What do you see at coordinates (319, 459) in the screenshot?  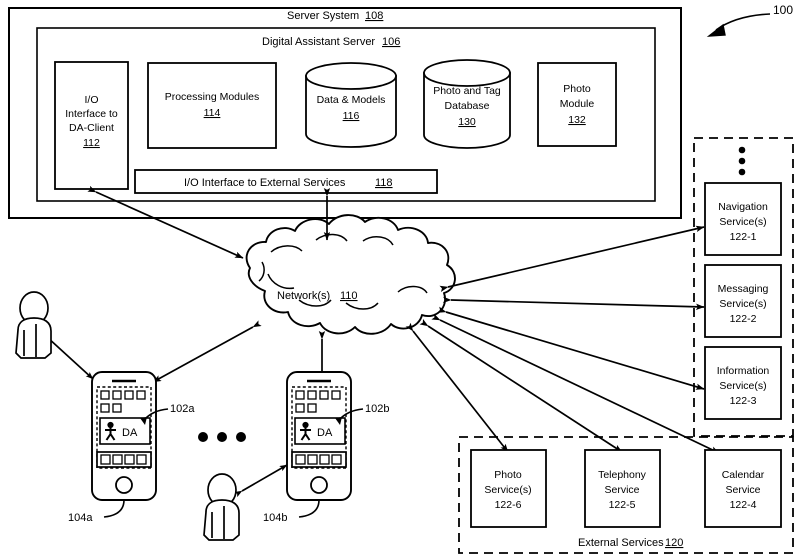 I see `device-b-dock` at bounding box center [319, 459].